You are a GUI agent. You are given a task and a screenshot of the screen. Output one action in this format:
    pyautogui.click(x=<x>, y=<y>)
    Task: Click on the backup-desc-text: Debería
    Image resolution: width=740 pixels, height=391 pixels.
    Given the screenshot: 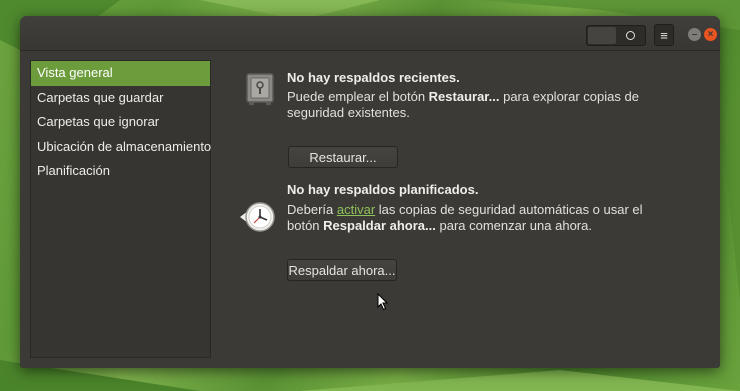 What is the action you would take?
    pyautogui.click(x=312, y=209)
    